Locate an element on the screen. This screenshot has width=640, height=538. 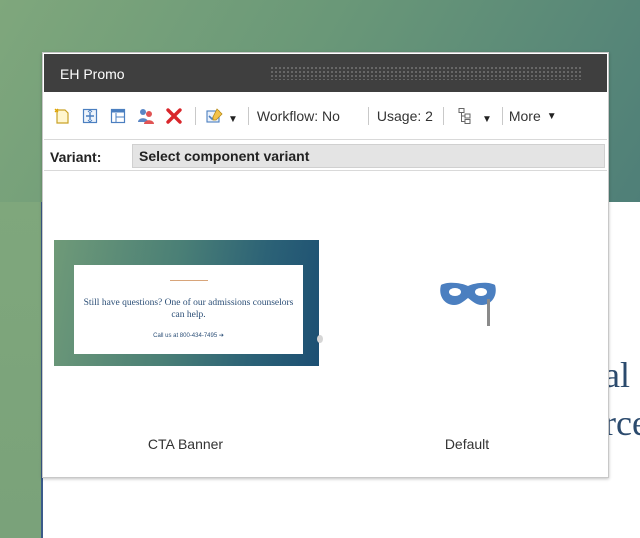
new-item-icon is located at coordinates (62, 116).